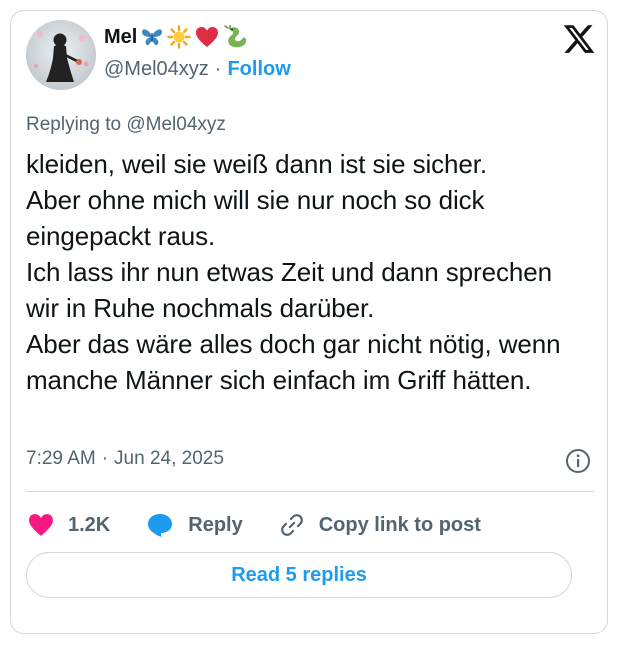  I want to click on author-handle-row: @Mel04xyz · Follow, so click(197, 69).